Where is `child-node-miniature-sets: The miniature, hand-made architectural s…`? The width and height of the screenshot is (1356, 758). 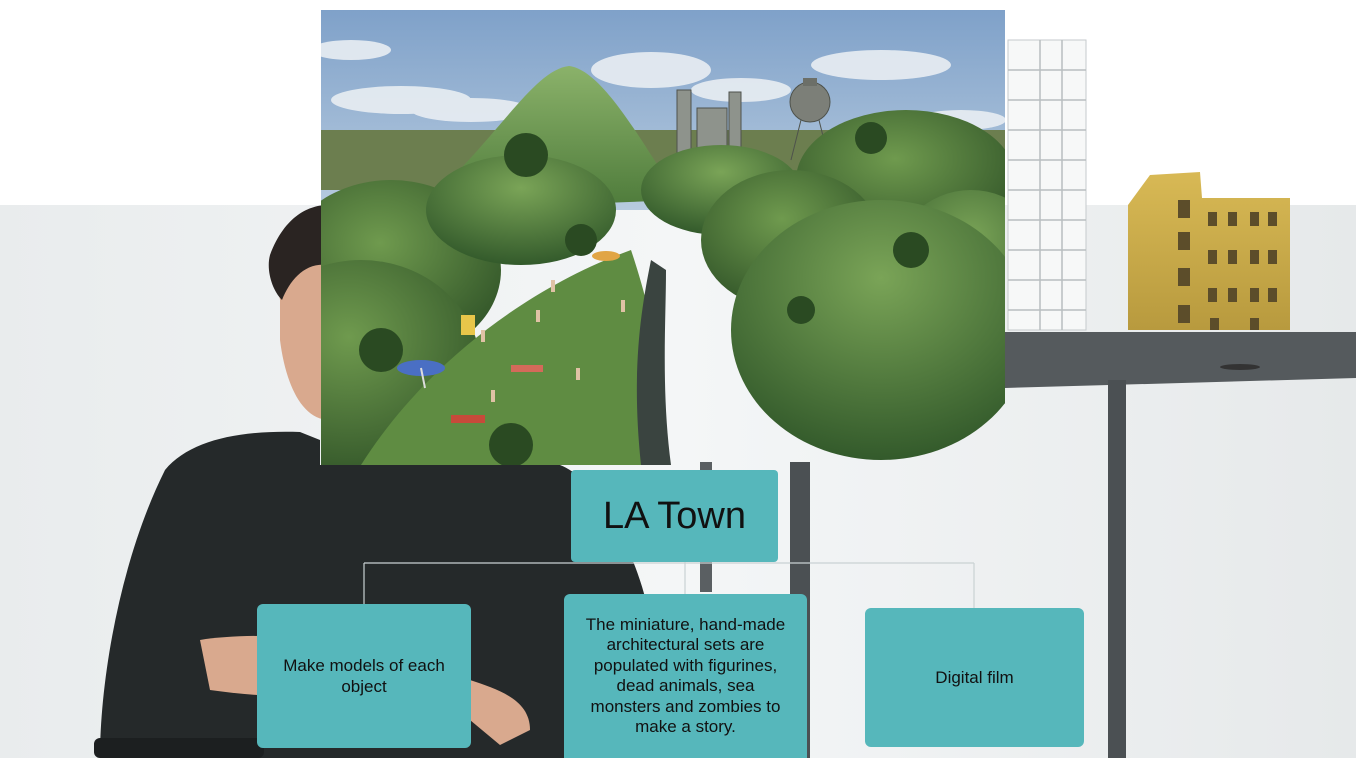 child-node-miniature-sets: The miniature, hand-made architectural s… is located at coordinates (685, 676).